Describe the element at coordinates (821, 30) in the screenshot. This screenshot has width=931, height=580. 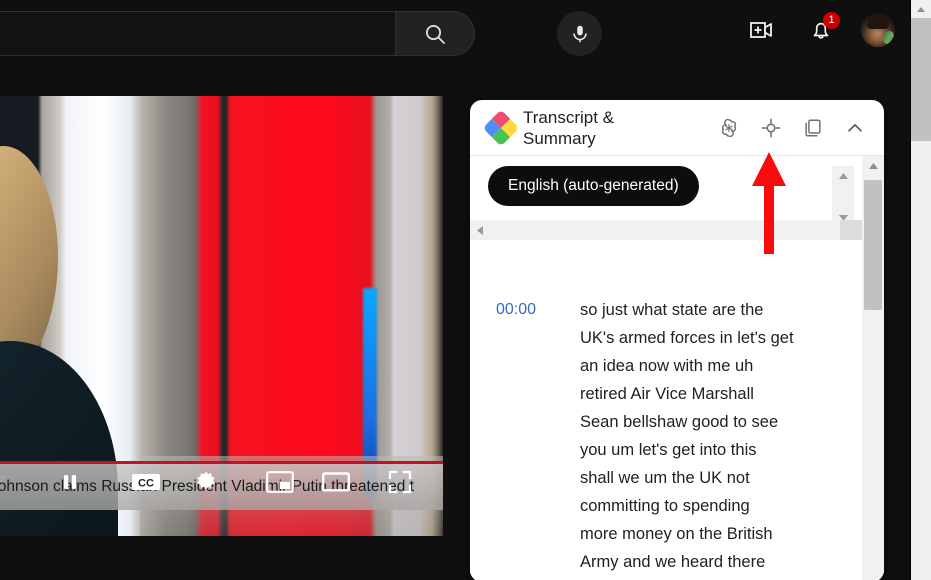
I see `notifications-button: 1` at that location.